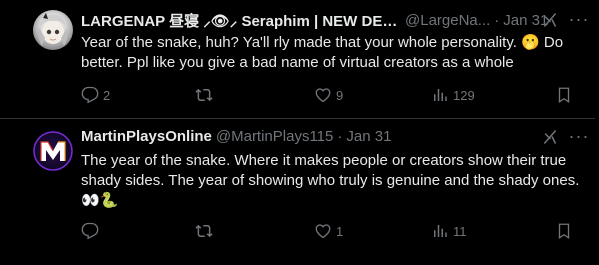 Image resolution: width=599 pixels, height=265 pixels. I want to click on like-count: 1, so click(340, 231).